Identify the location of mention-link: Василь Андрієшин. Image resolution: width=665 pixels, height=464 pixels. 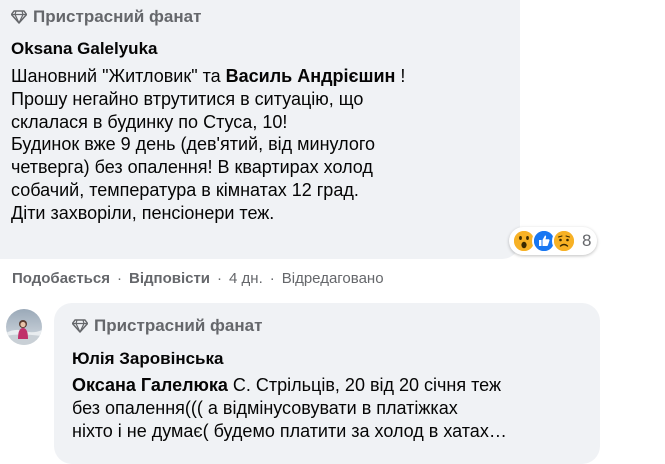
(311, 76).